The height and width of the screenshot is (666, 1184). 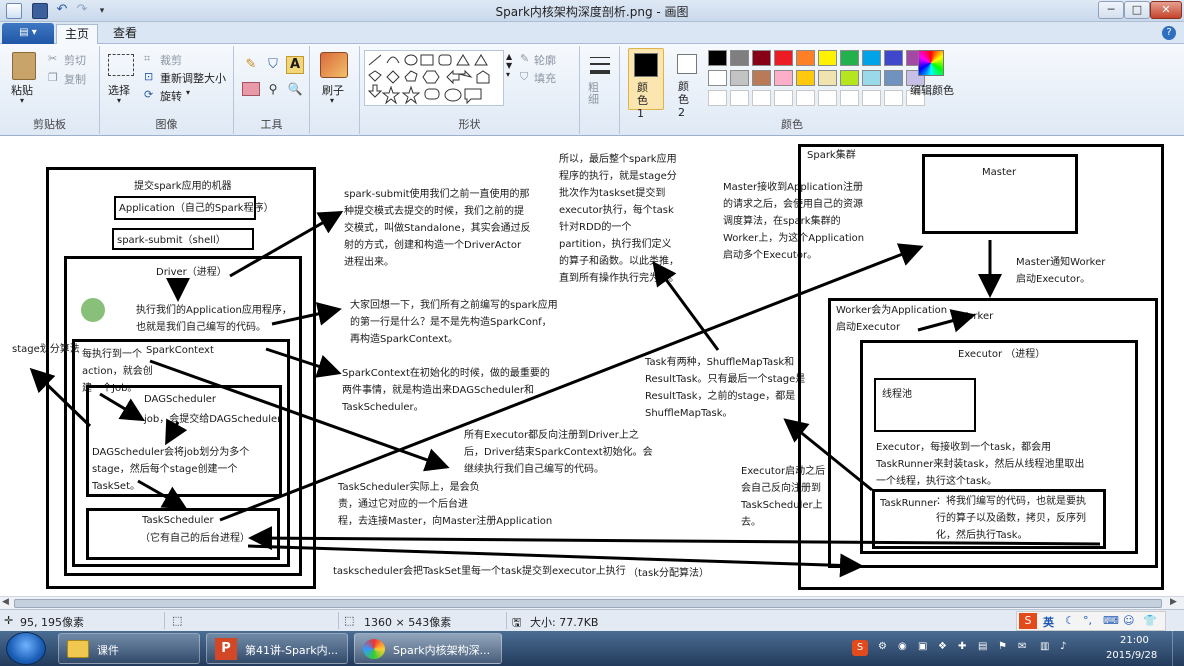 I want to click on clipboard-group-label: 剪贴板, so click(x=49, y=124).